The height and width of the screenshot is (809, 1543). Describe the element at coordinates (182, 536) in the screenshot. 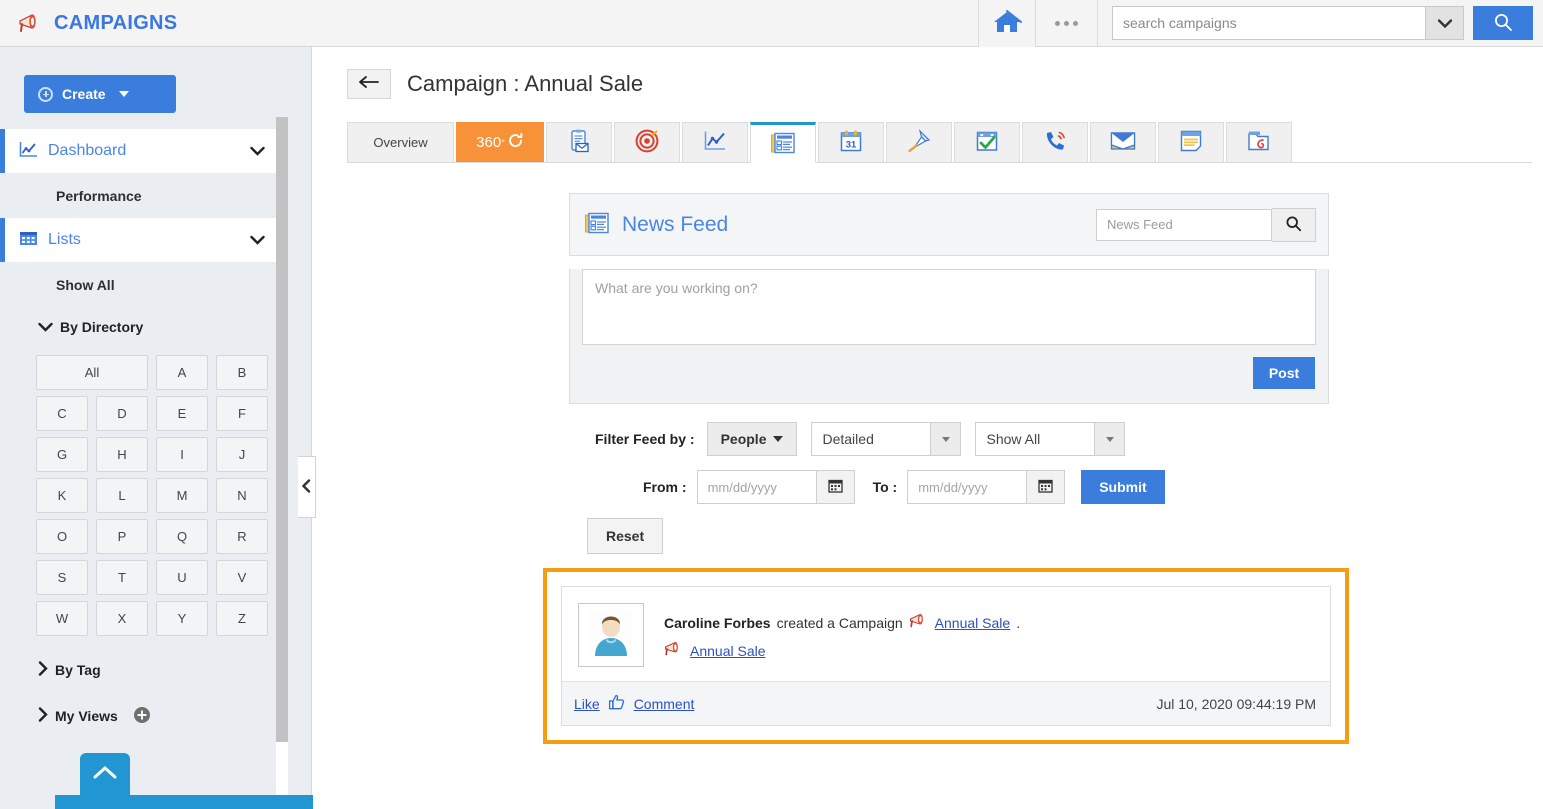

I see `directory-letter-q: Q` at that location.